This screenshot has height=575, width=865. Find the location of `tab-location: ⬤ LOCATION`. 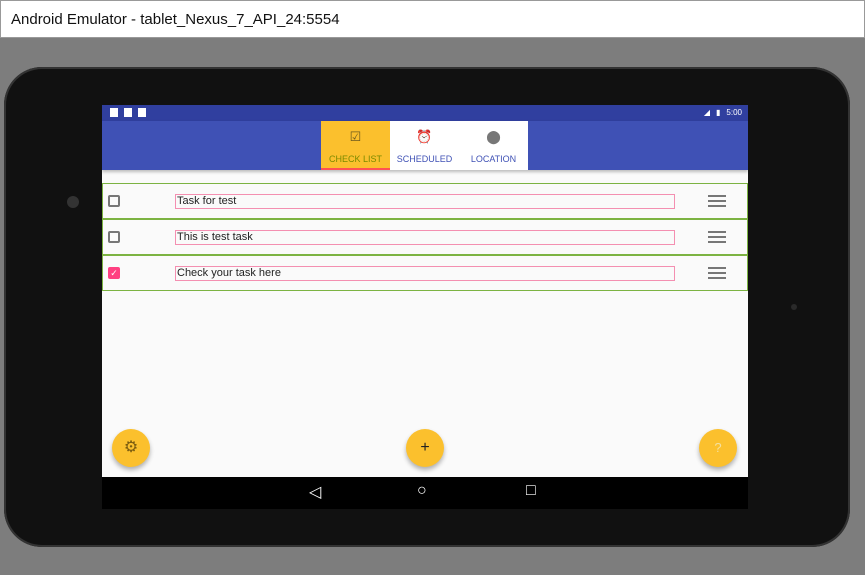

tab-location: ⬤ LOCATION is located at coordinates (493, 145).